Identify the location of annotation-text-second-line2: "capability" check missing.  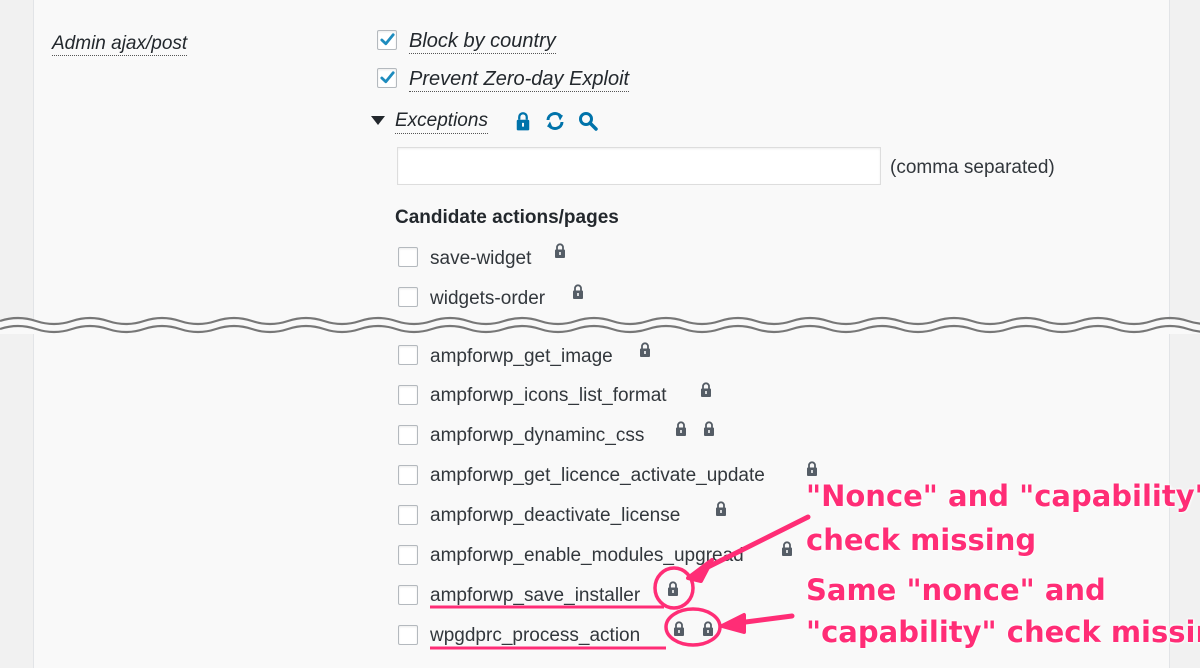
(1003, 632).